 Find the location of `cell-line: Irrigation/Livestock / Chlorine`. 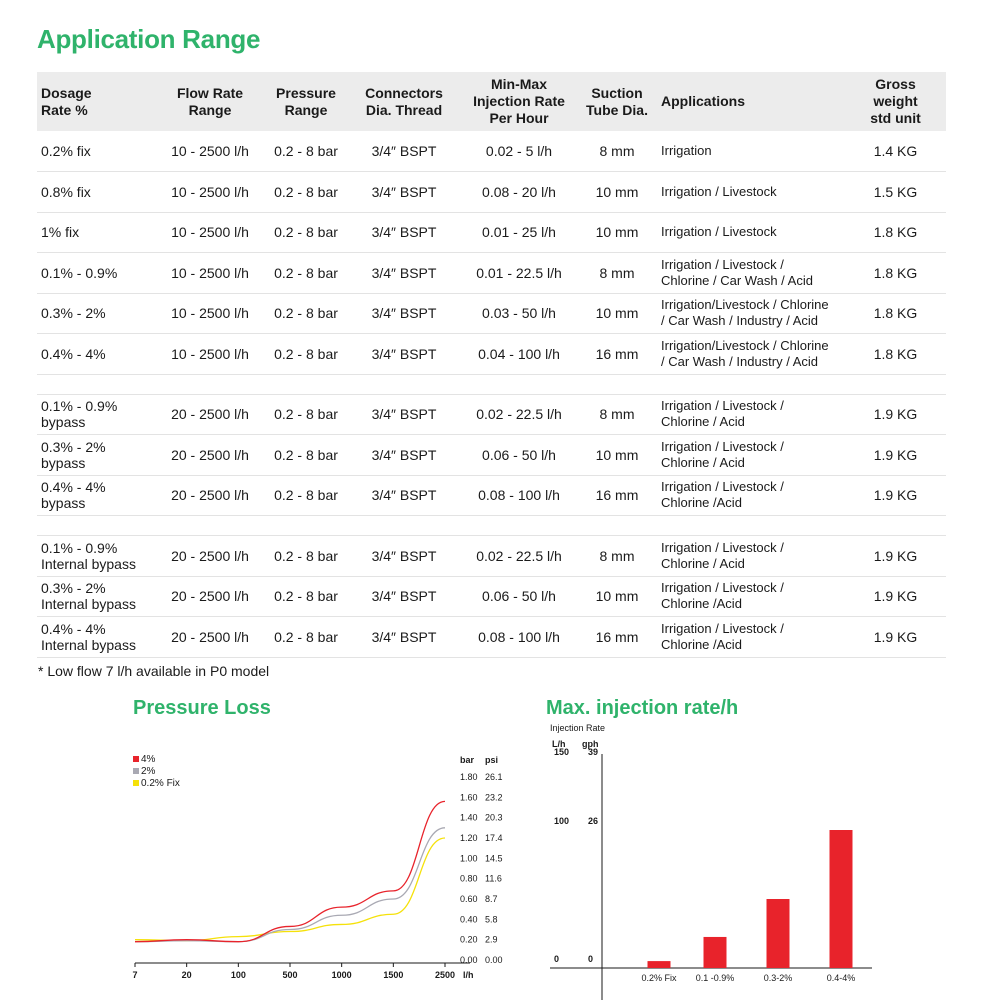

cell-line: Irrigation/Livestock / Chlorine is located at coordinates (745, 305).